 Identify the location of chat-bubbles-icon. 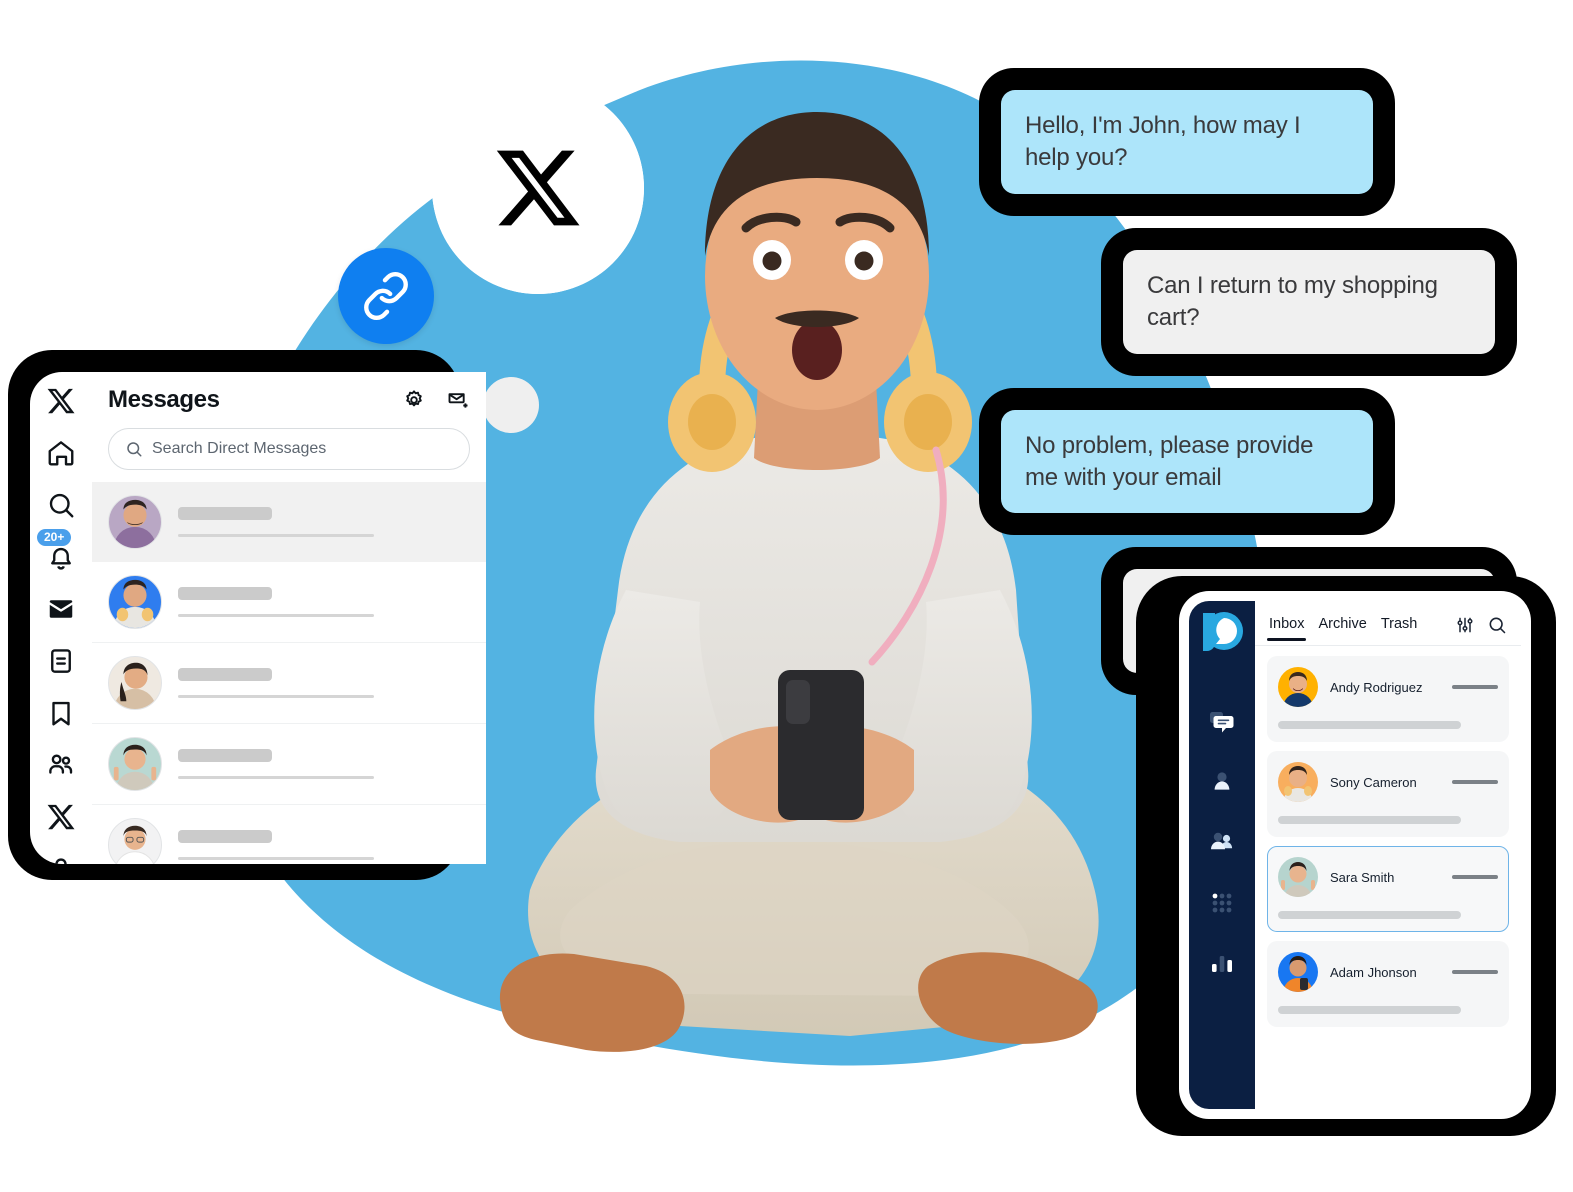
(1222, 722).